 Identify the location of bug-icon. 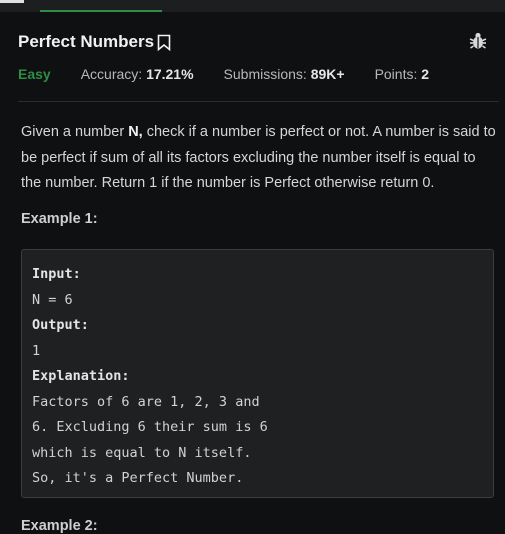
(478, 41).